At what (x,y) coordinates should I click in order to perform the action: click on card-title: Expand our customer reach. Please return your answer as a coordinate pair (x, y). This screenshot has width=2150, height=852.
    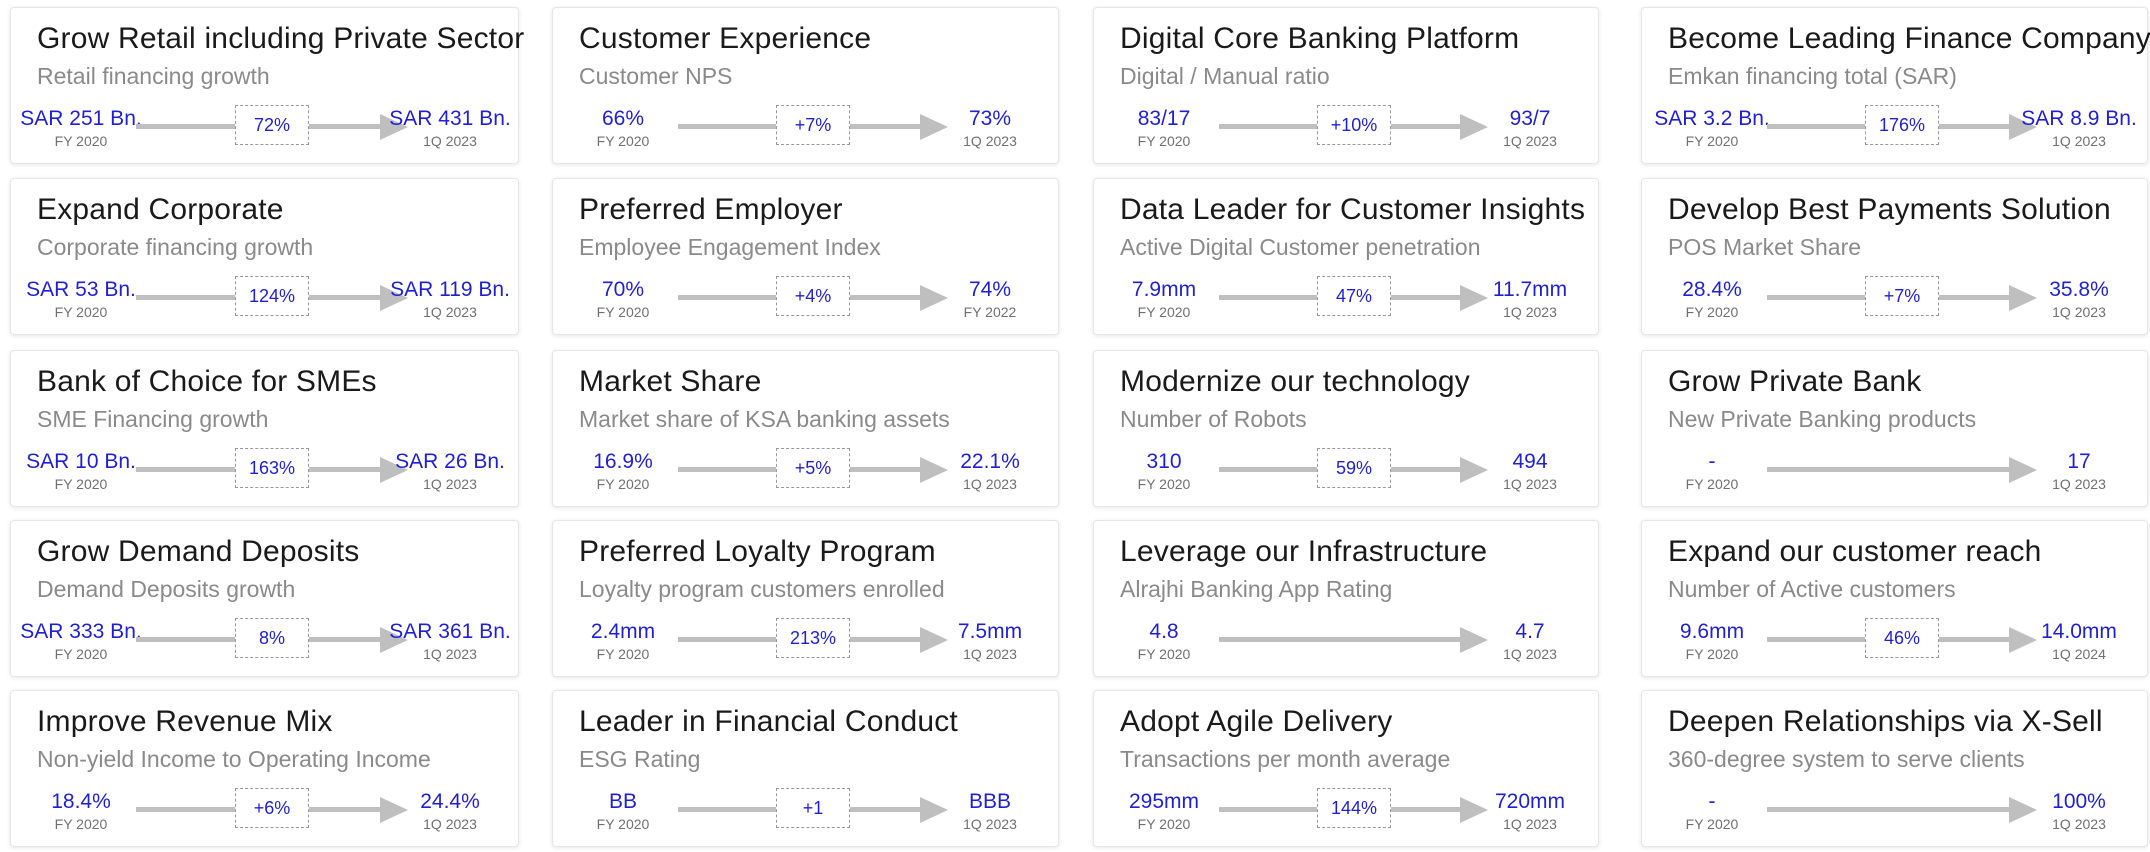
    Looking at the image, I should click on (1855, 551).